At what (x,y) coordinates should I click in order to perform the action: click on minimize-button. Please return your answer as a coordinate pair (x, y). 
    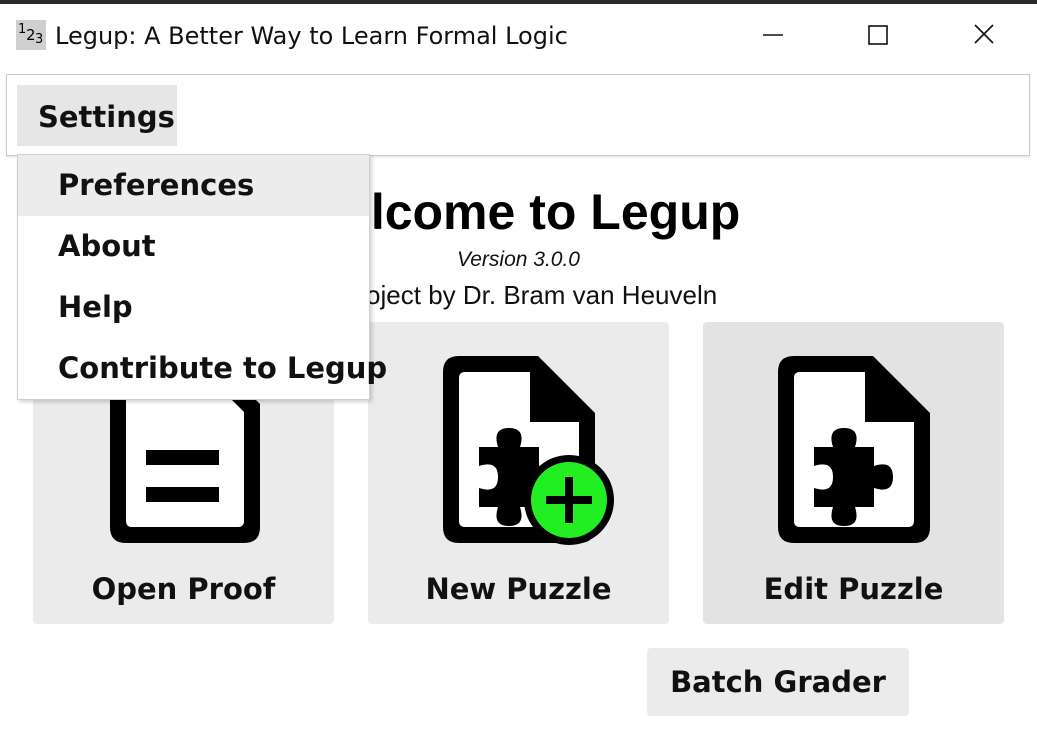
    Looking at the image, I should click on (773, 35).